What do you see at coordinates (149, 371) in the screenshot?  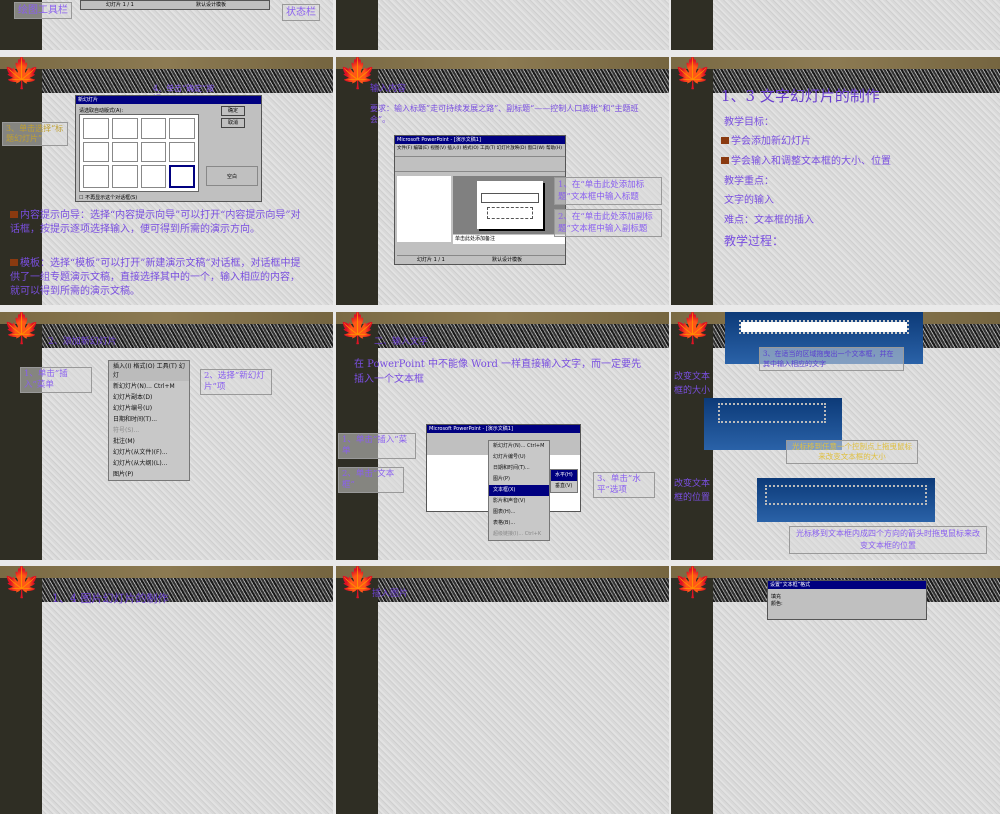 I see `menu-bar: 插入(I) 格式(O) 工具(T) 幻灯` at bounding box center [149, 371].